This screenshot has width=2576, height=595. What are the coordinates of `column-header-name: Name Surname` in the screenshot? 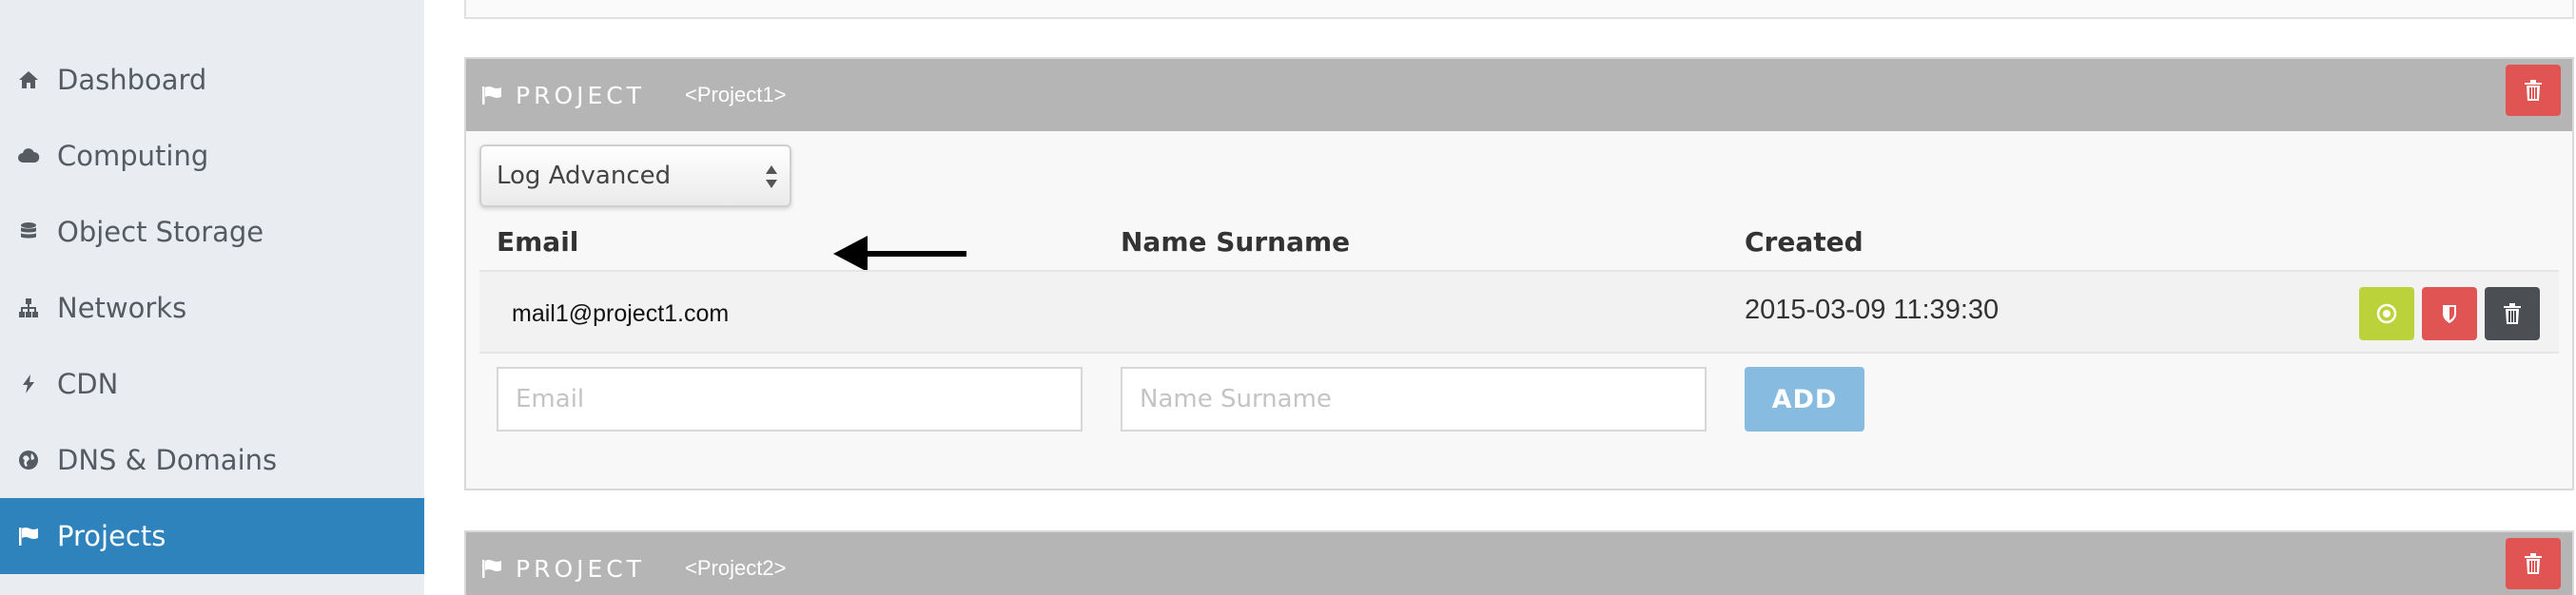 It's located at (1236, 242).